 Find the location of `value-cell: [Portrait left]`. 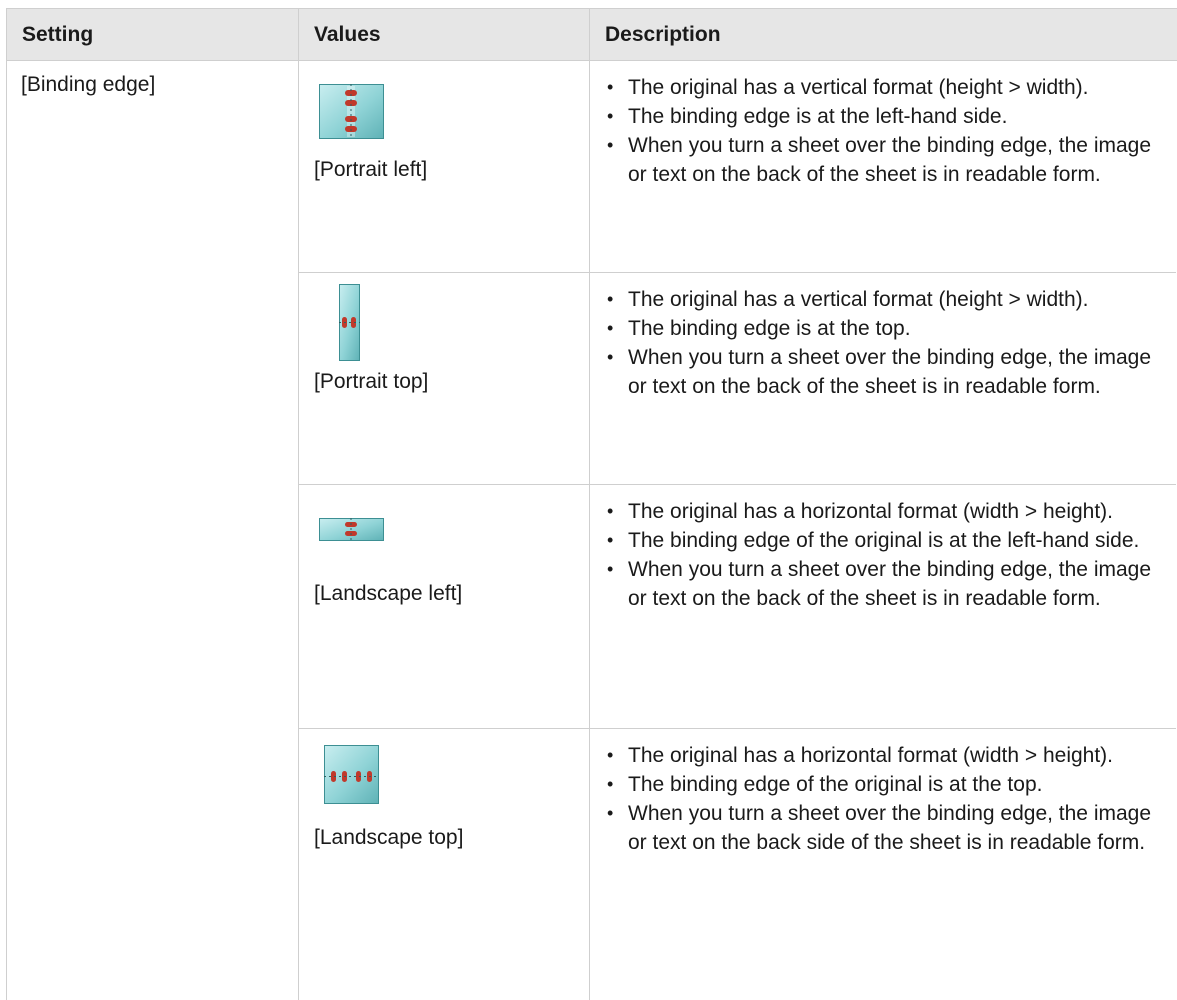

value-cell: [Portrait left] is located at coordinates (444, 166).